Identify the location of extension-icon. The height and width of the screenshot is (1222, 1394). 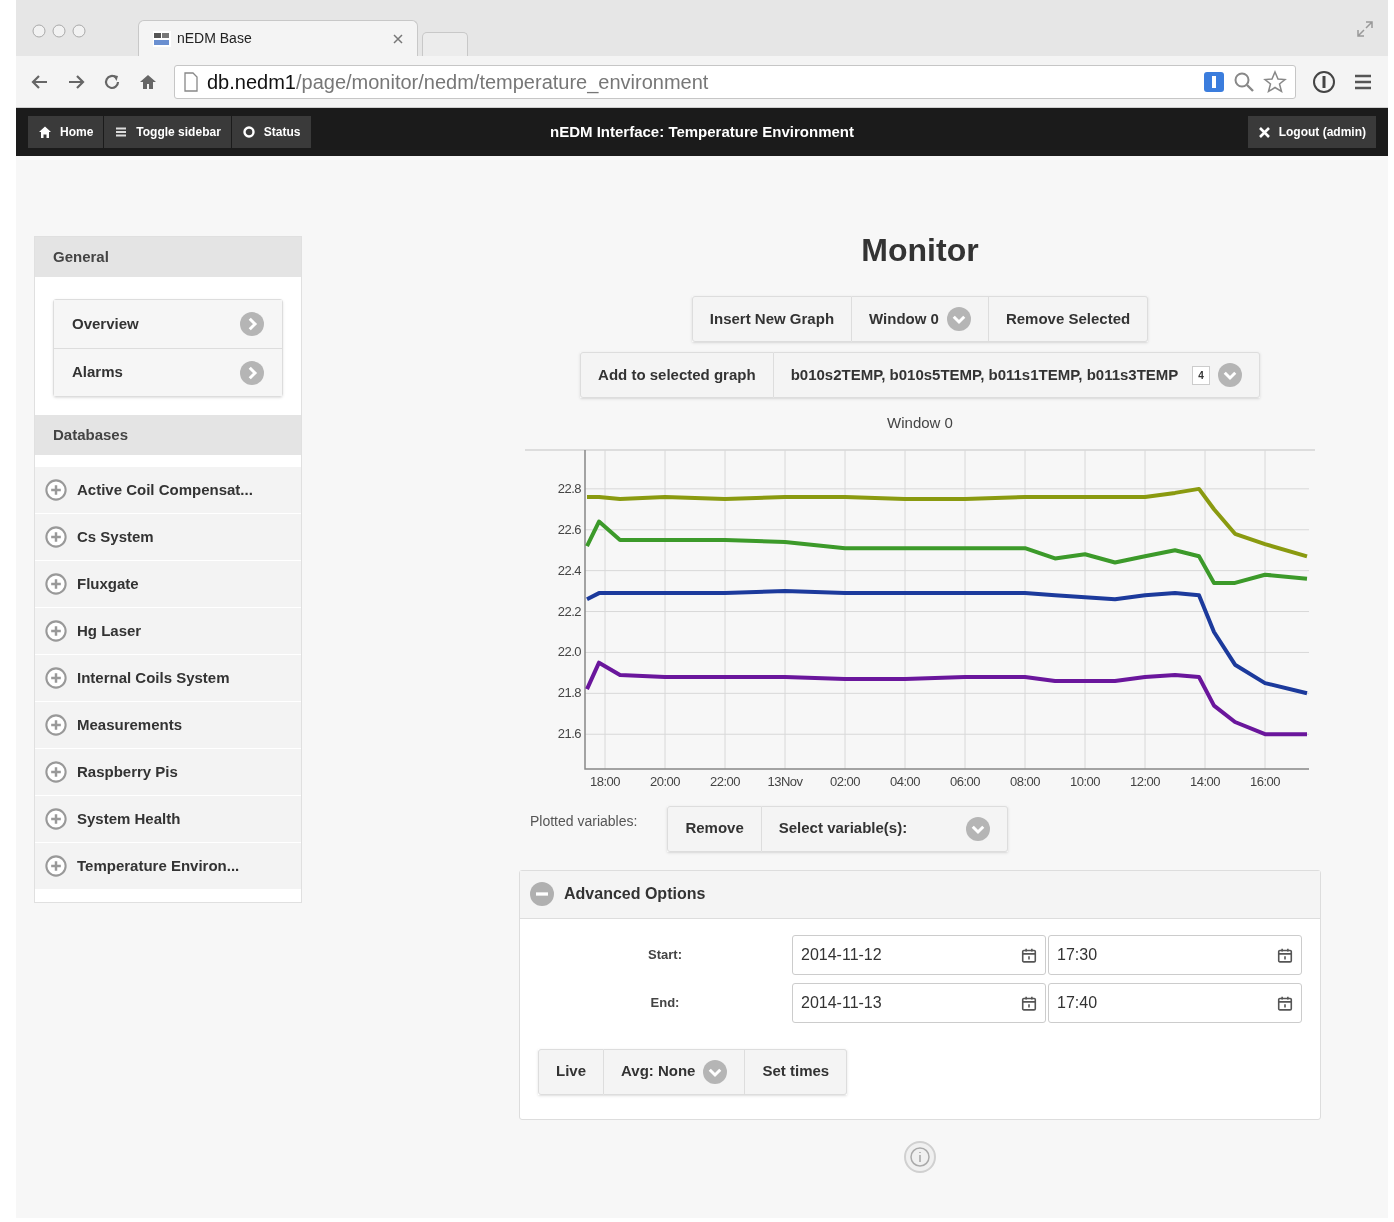
(1214, 81).